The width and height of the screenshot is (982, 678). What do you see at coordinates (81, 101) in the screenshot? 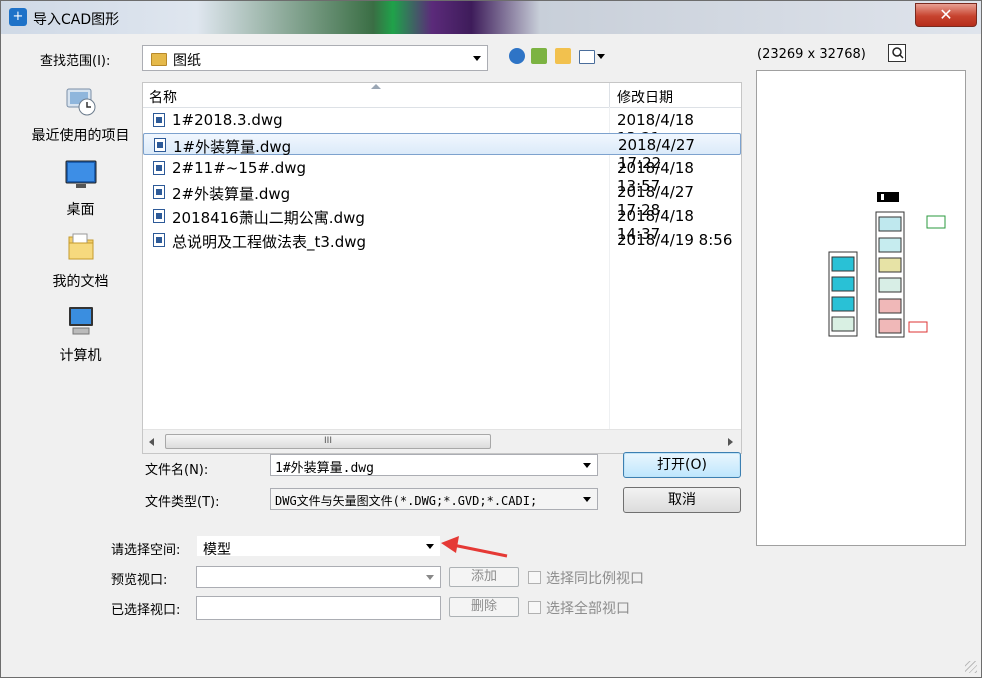
I see `recent-items-icon` at bounding box center [81, 101].